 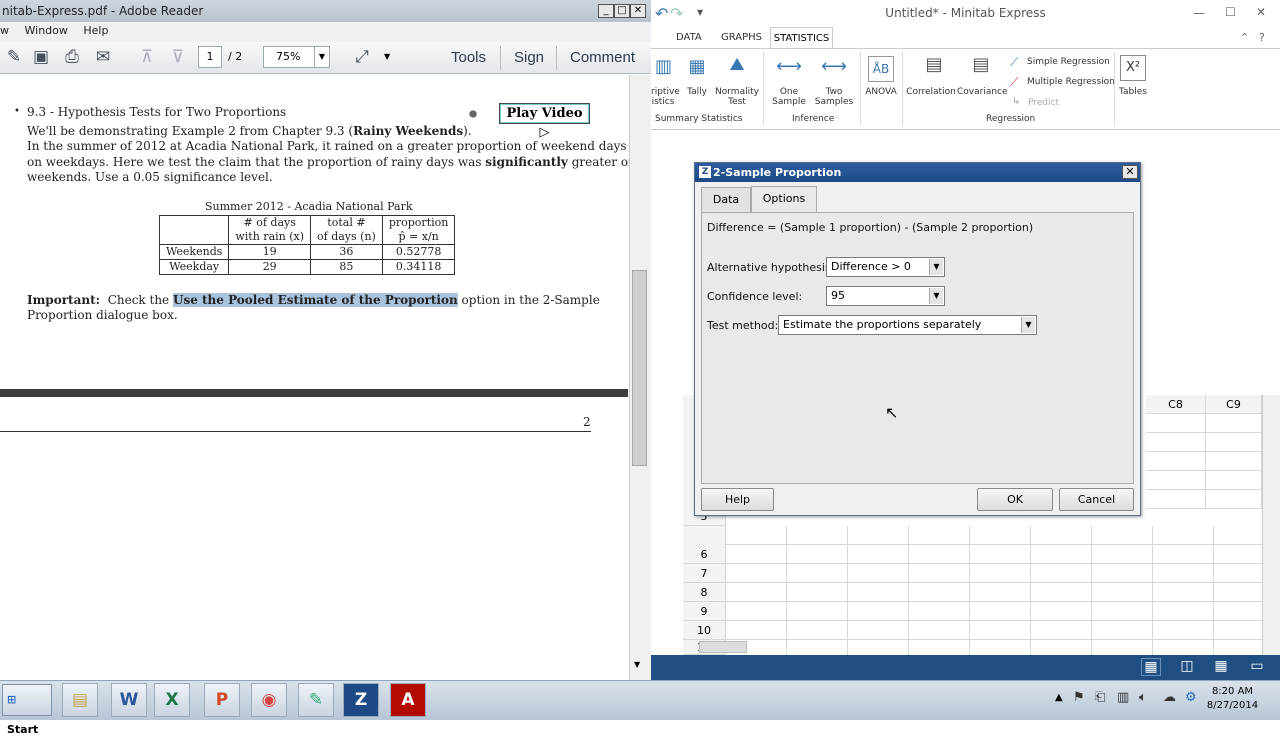 What do you see at coordinates (982, 92) in the screenshot?
I see `covariance-button: Covariance` at bounding box center [982, 92].